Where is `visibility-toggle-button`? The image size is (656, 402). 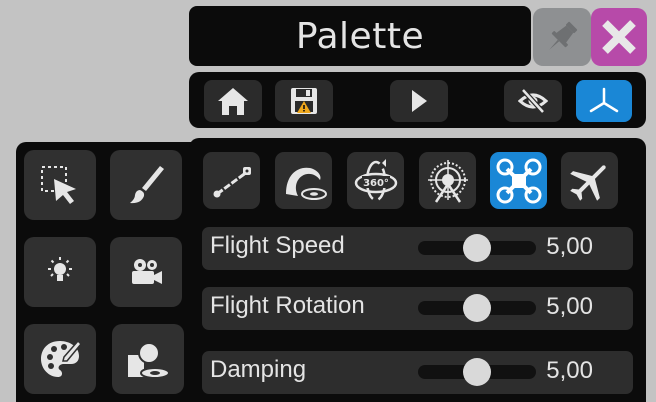
visibility-toggle-button is located at coordinates (533, 101).